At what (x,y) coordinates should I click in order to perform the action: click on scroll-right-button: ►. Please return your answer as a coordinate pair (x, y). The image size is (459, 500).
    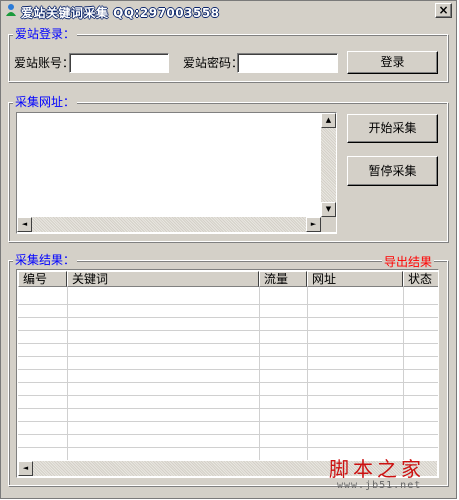
    Looking at the image, I should click on (313, 224).